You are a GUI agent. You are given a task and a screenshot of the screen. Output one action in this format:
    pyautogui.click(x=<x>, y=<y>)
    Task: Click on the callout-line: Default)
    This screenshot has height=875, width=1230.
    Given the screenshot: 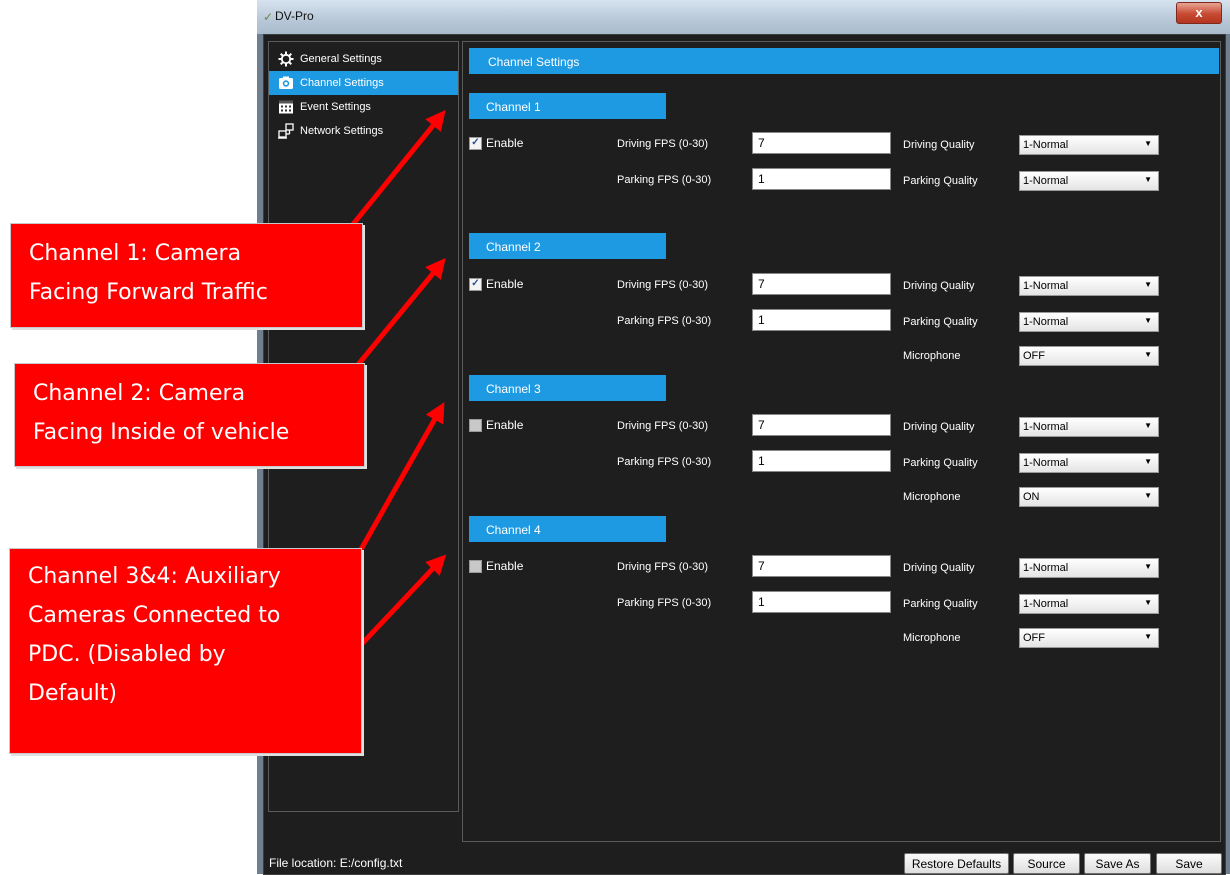 What is the action you would take?
    pyautogui.click(x=72, y=693)
    